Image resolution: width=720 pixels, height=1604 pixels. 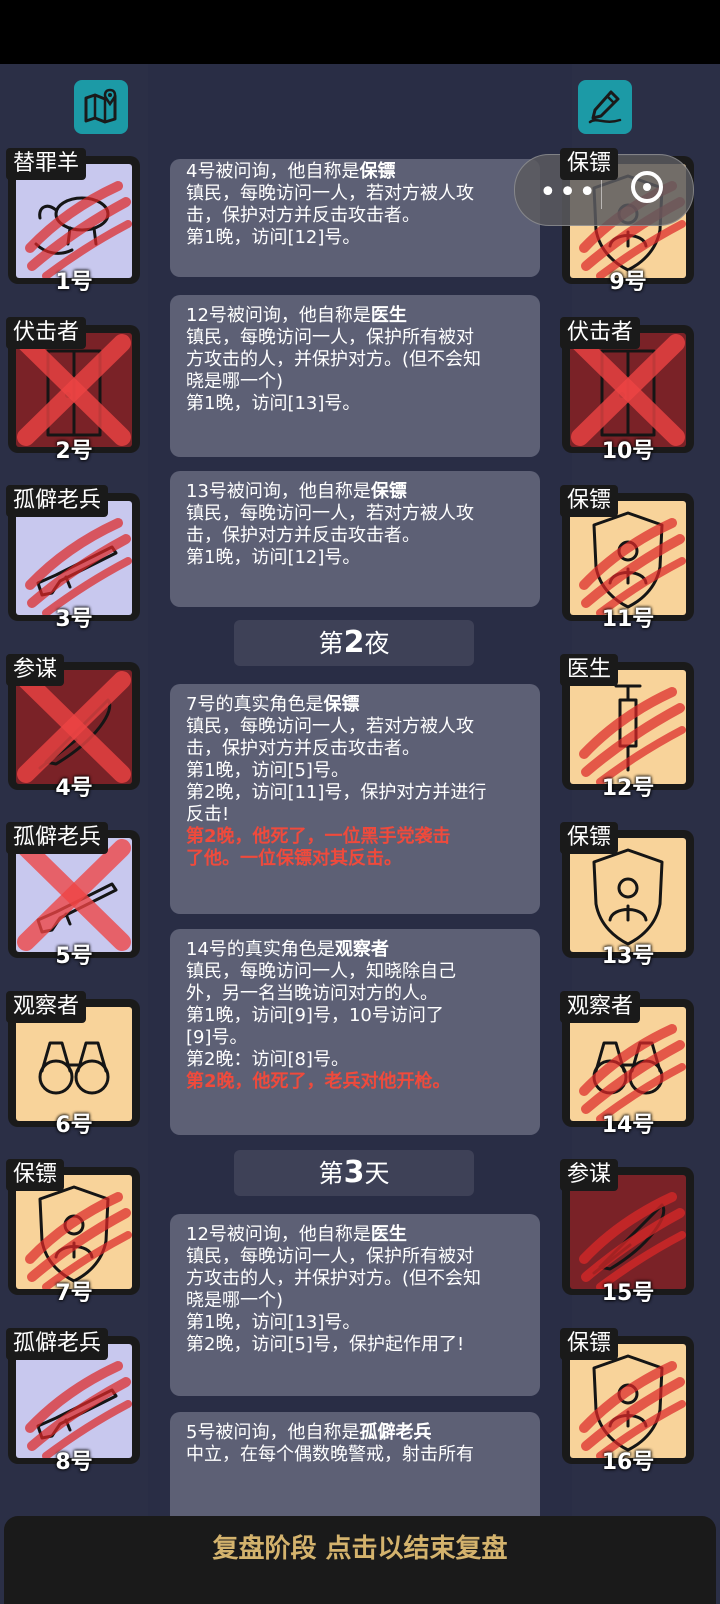 I want to click on player-number: 4号, so click(x=74, y=788).